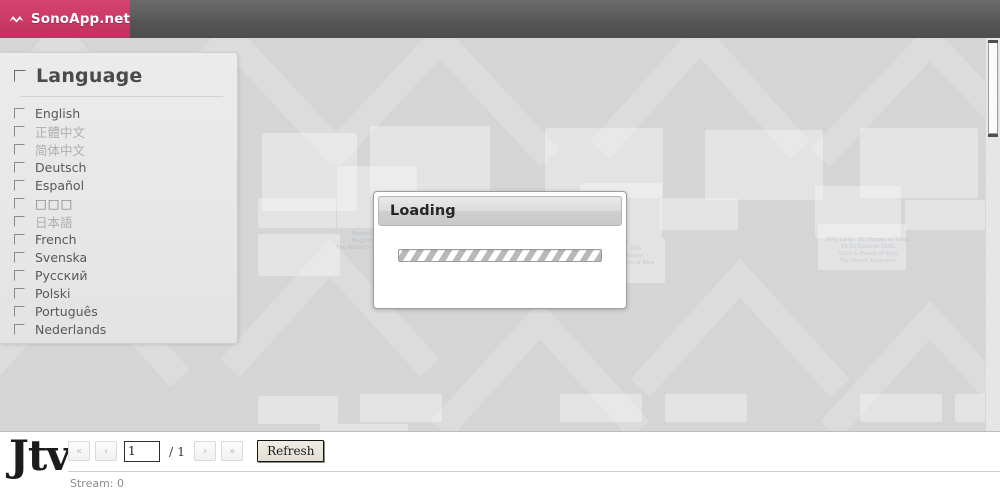 The width and height of the screenshot is (1000, 500). Describe the element at coordinates (60, 185) in the screenshot. I see `language-label: Español` at that location.